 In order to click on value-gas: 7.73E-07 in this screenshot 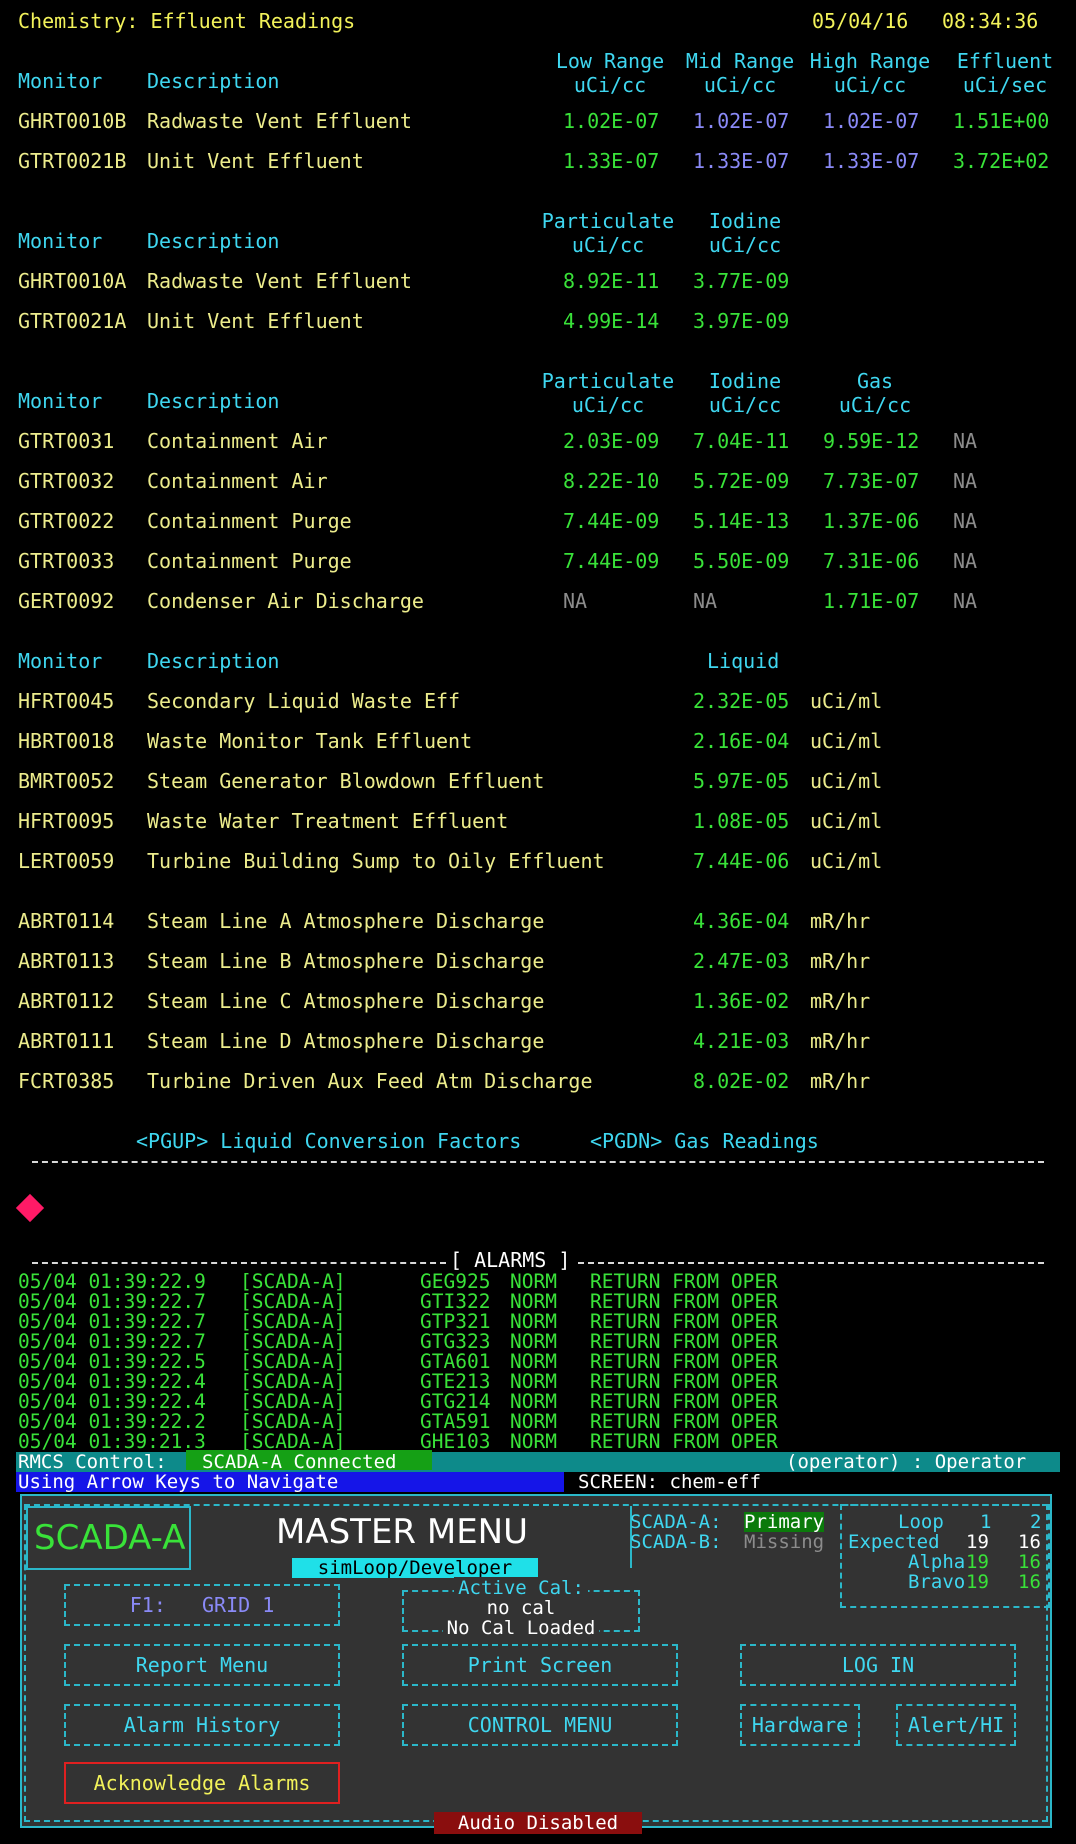, I will do `click(871, 481)`.